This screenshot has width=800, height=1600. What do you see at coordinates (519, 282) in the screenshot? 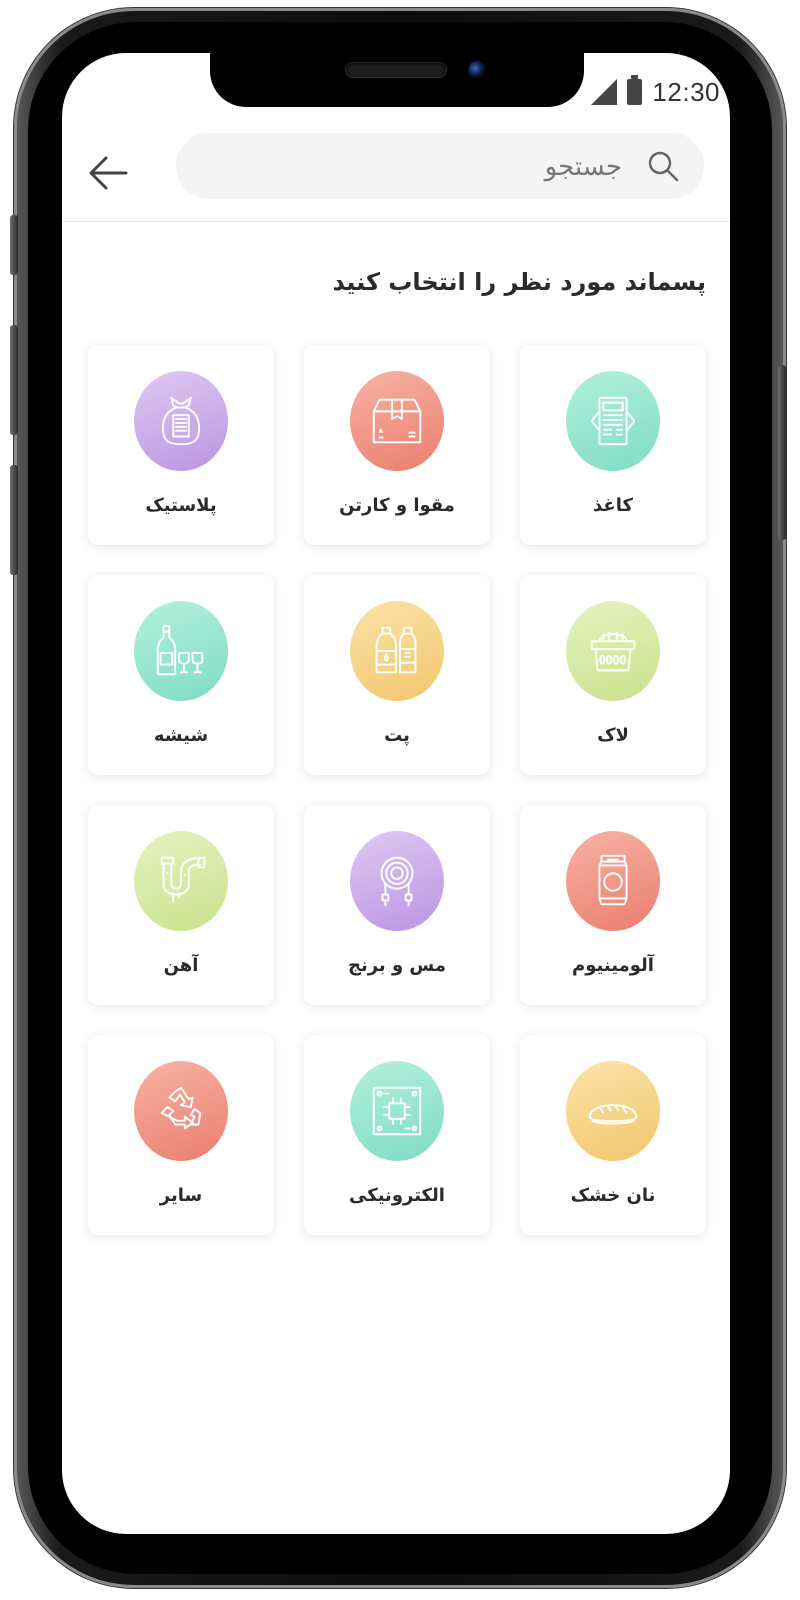
I see `page-title: پسماند مورد نظر را انتخاب کنید` at bounding box center [519, 282].